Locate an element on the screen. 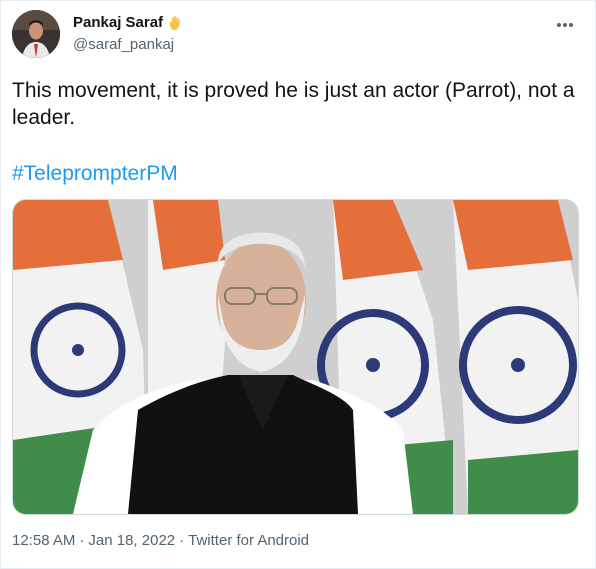 Image resolution: width=596 pixels, height=569 pixels. author-name-row: Pankaj Saraf is located at coordinates (128, 22).